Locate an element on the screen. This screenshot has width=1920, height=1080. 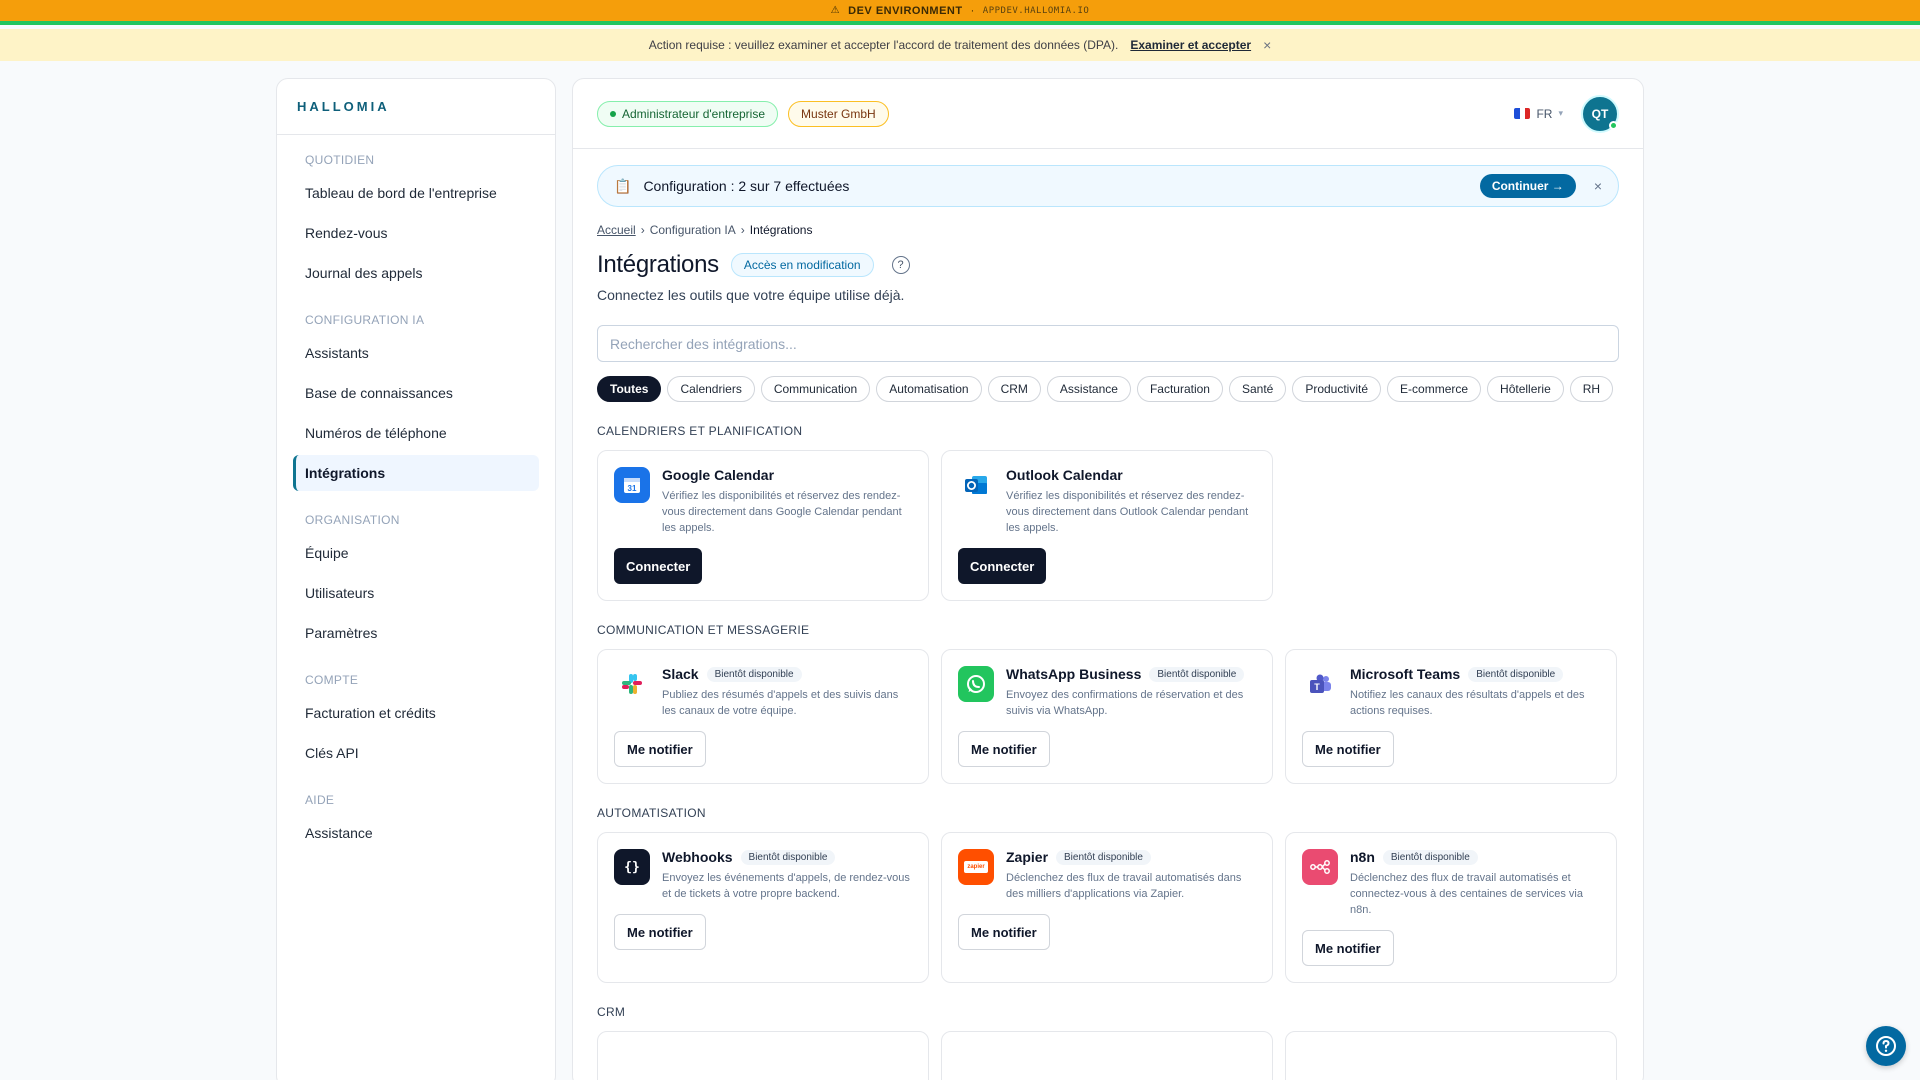
dev-environment-bar: ⚠ DEV ENVIRONMENT · APPDEV.HALLOMIA.IO is located at coordinates (960, 12).